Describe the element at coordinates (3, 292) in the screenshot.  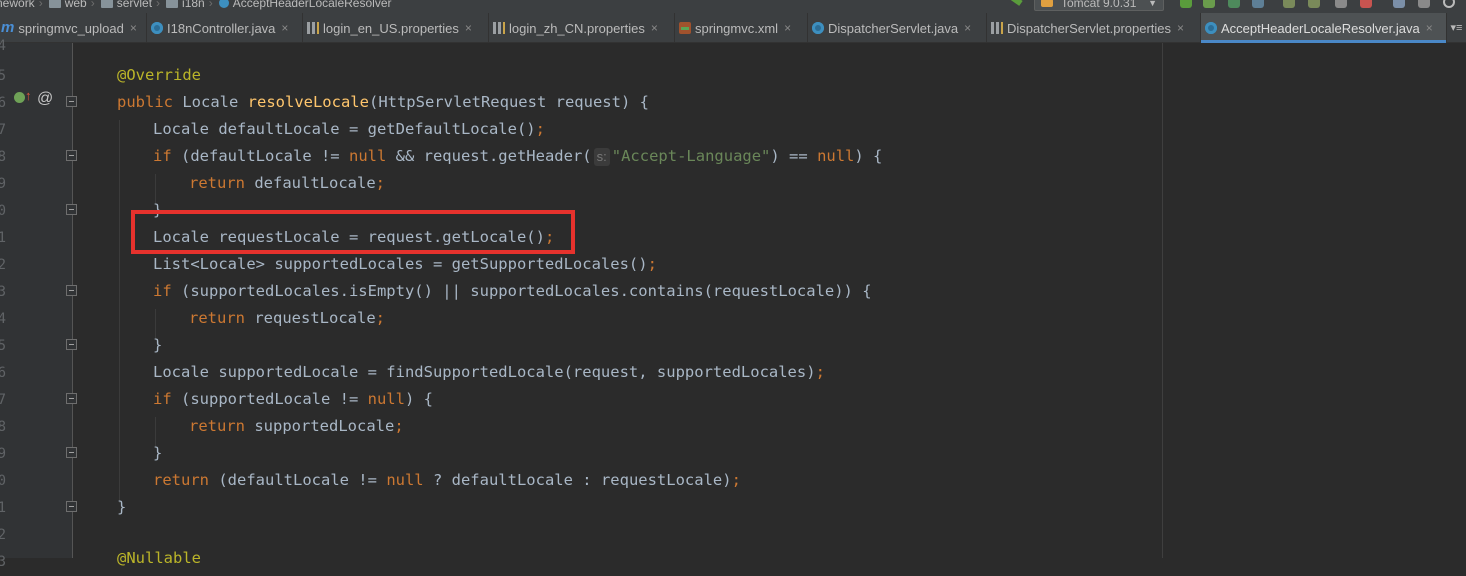
I see `line-number: 3` at that location.